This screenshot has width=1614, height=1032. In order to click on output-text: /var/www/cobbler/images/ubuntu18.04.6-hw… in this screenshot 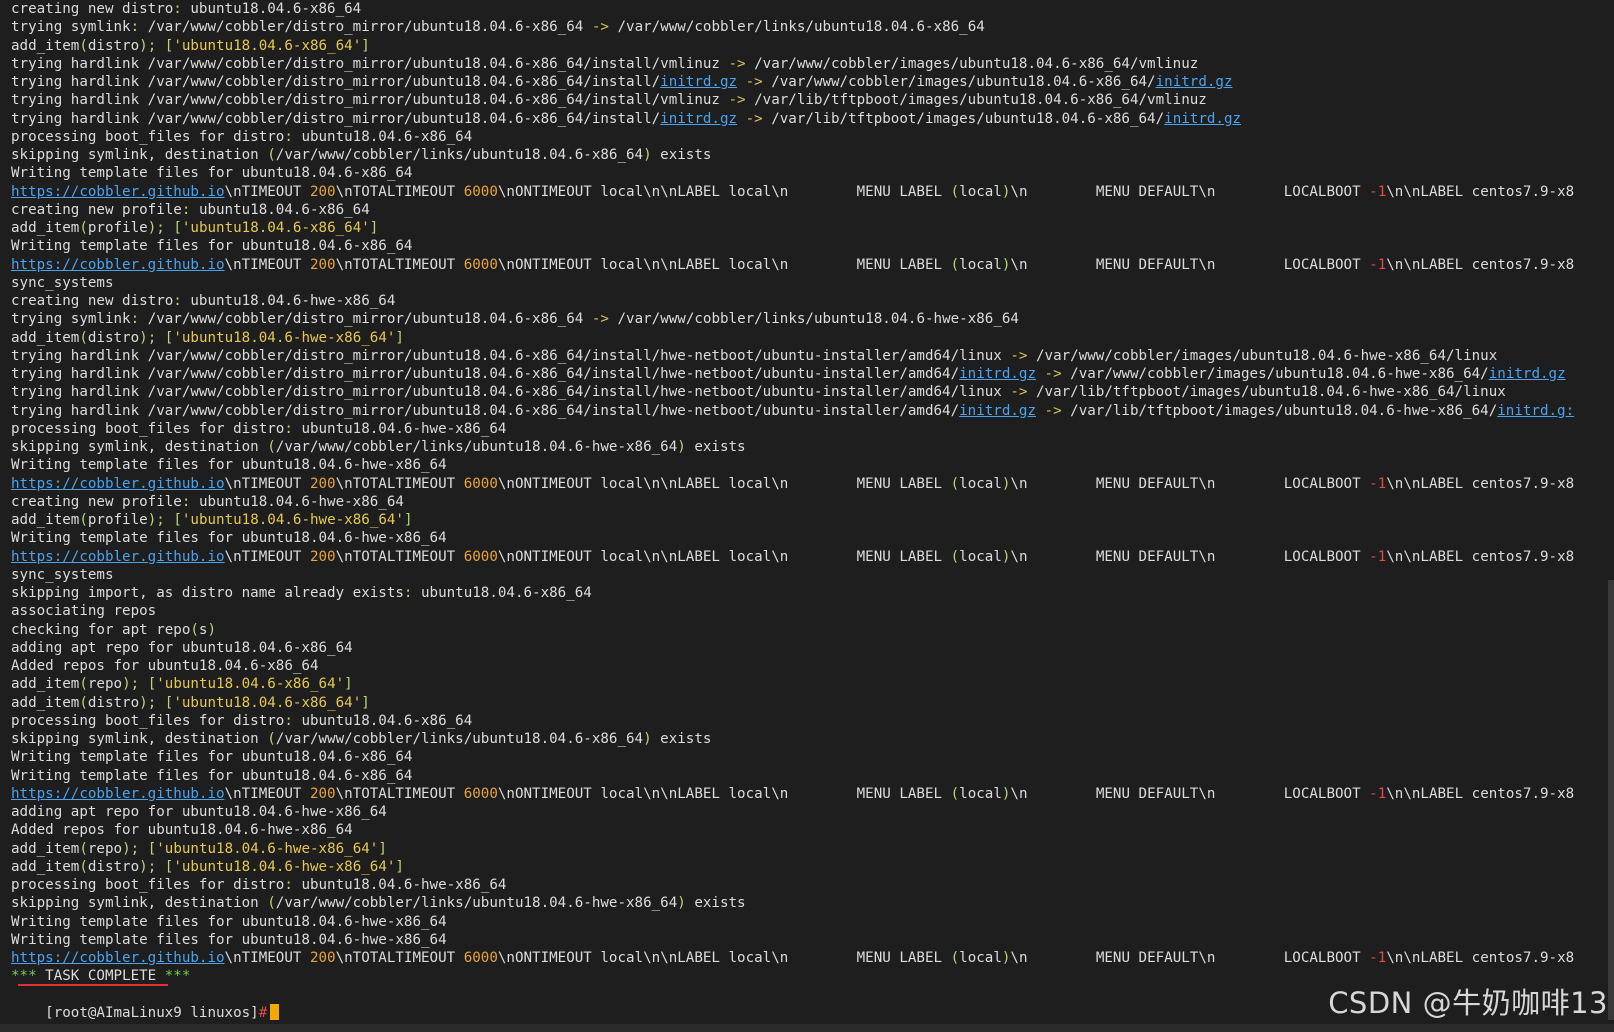, I will do `click(1262, 355)`.